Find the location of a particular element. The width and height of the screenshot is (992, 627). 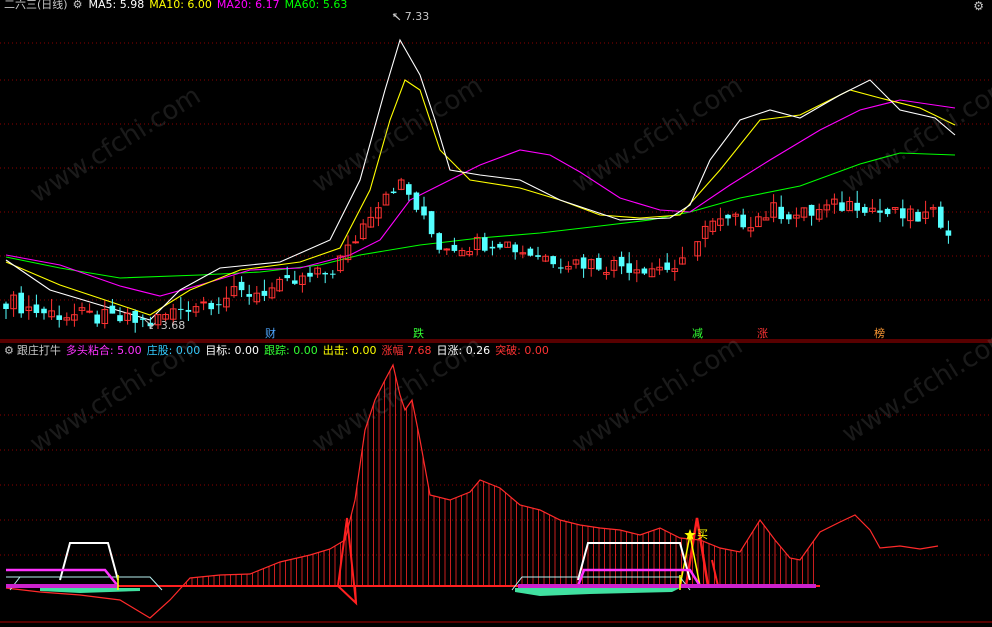

stock-title: 二六三(日线) is located at coordinates (36, 5).